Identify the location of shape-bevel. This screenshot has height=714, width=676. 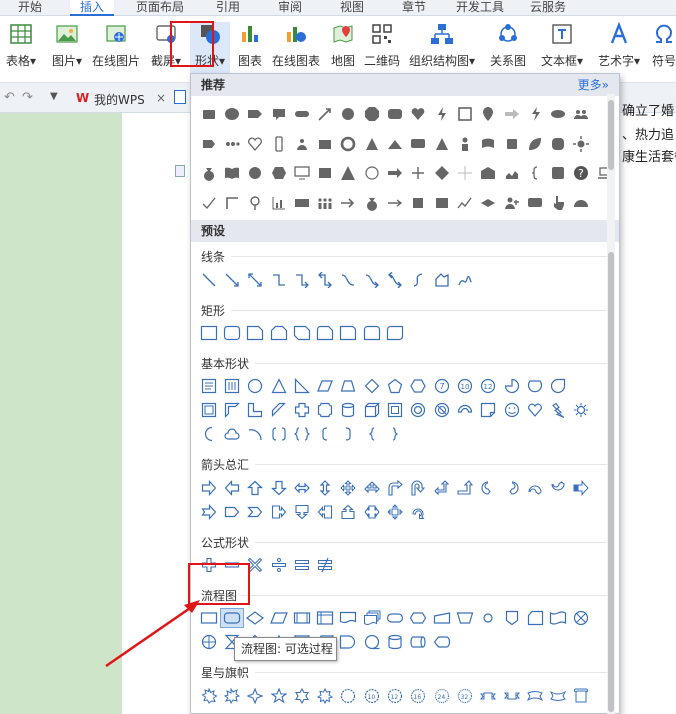
(394, 410).